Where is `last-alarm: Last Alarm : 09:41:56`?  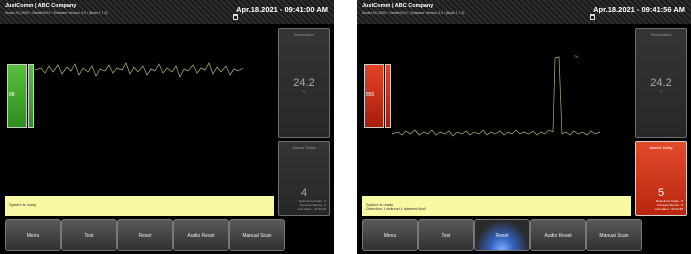 last-alarm: Last Alarm : 09:41:56 is located at coordinates (668, 209).